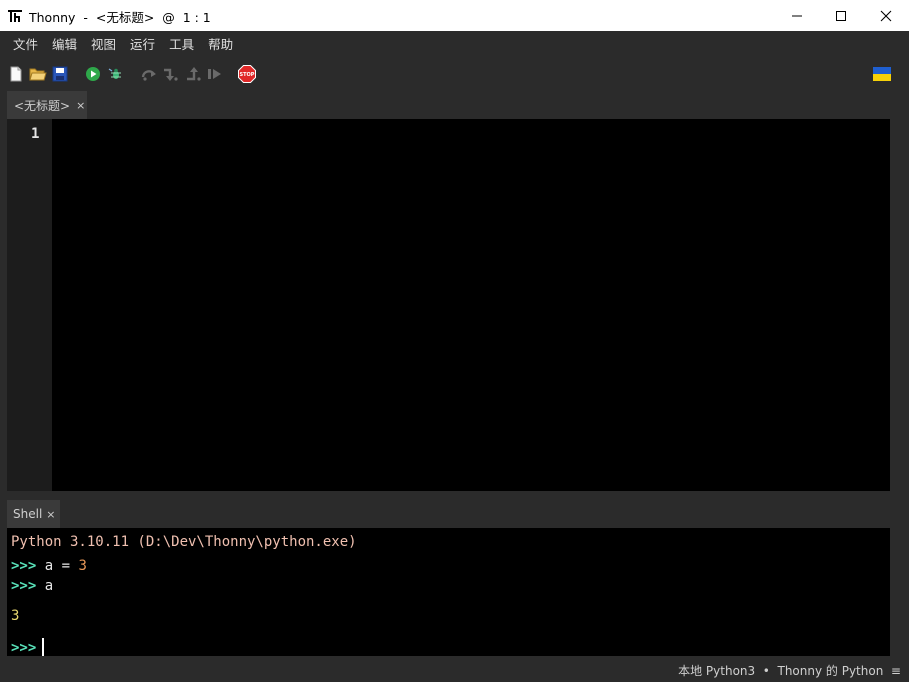 The image size is (909, 682). I want to click on text-cursor, so click(43, 647).